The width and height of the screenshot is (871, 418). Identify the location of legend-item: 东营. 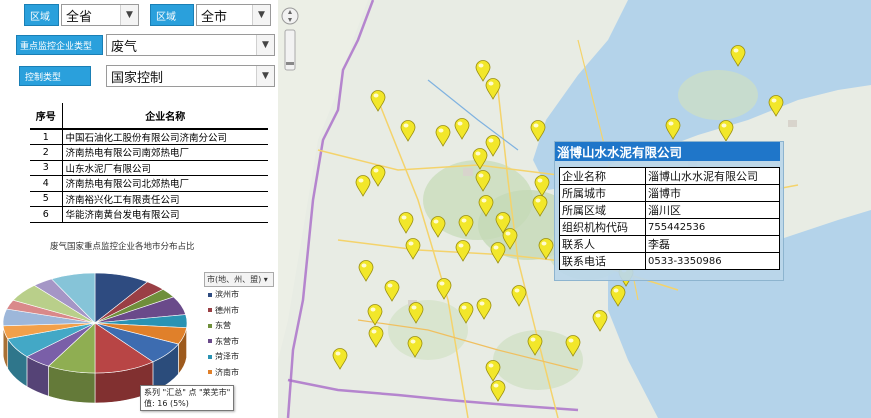
(239, 326).